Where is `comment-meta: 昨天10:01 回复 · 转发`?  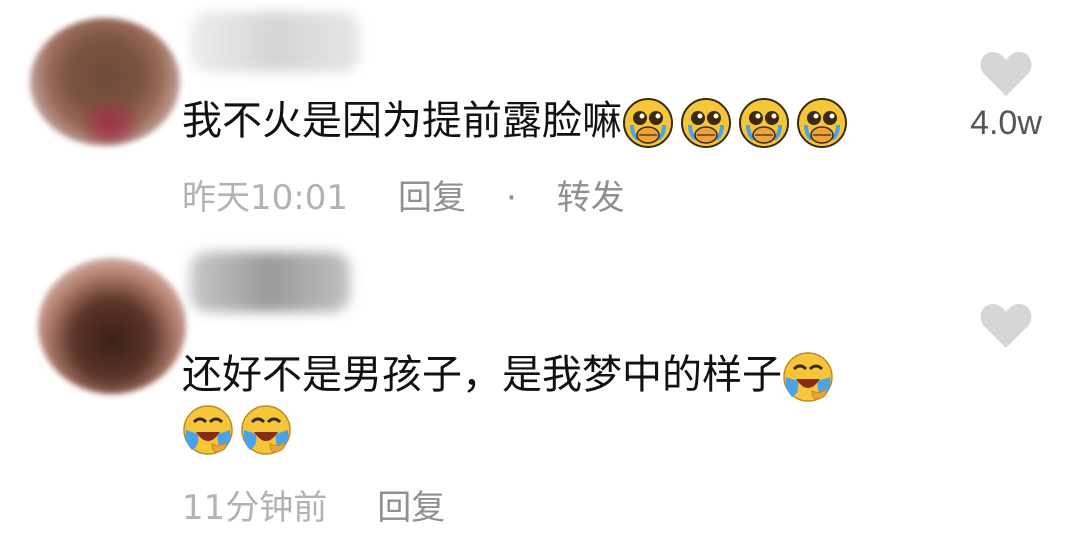 comment-meta: 昨天10:01 回复 · 转发 is located at coordinates (403, 194).